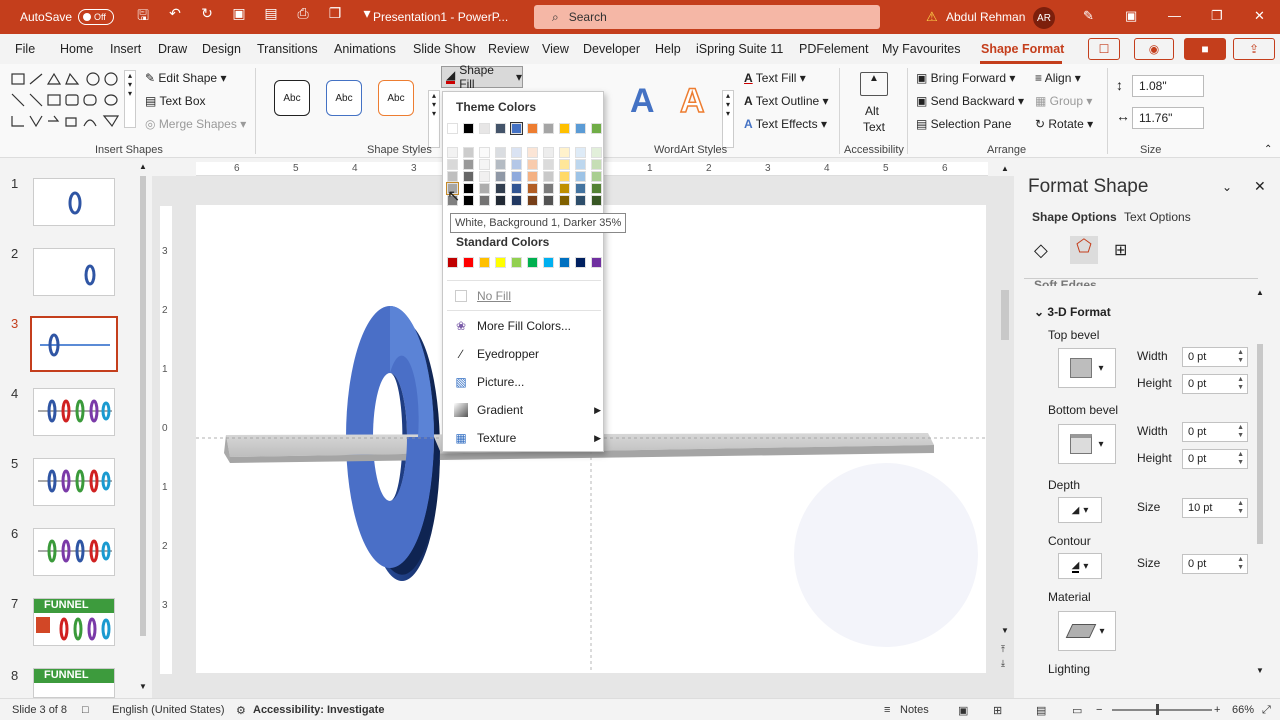 The width and height of the screenshot is (1280, 720). I want to click on tab-my-favourites: My Favourites, so click(921, 49).